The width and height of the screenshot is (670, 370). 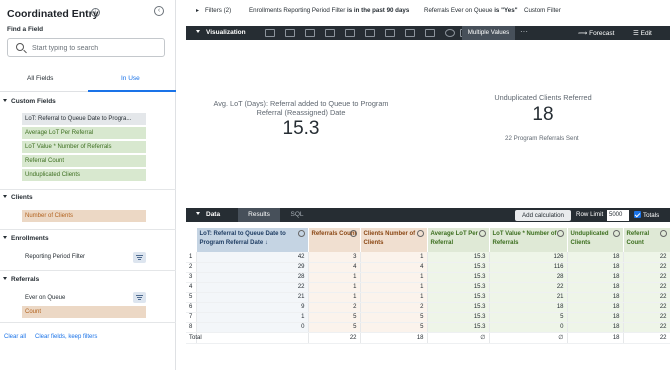 I want to click on field-ever-on-queue: Ever on Queue, so click(x=84, y=298).